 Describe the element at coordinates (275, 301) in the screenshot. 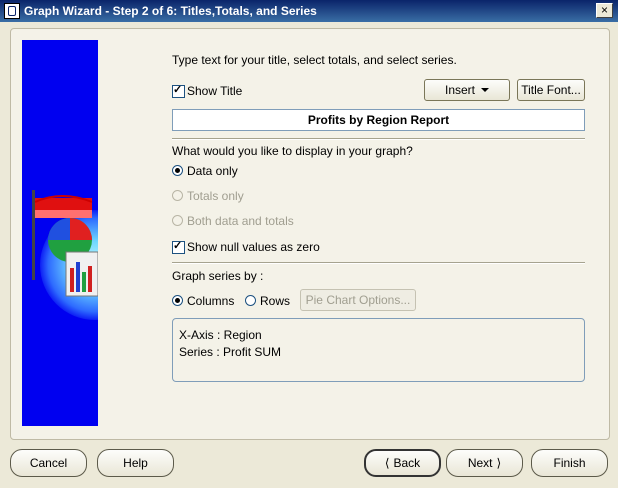

I see `rows-label: Rows` at that location.